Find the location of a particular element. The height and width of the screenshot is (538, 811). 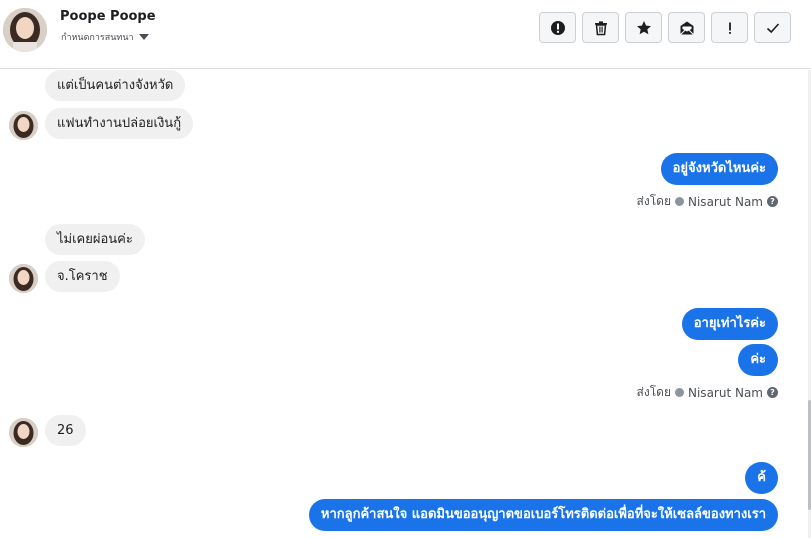

incoming-message: จ.โคราช is located at coordinates (82, 276).